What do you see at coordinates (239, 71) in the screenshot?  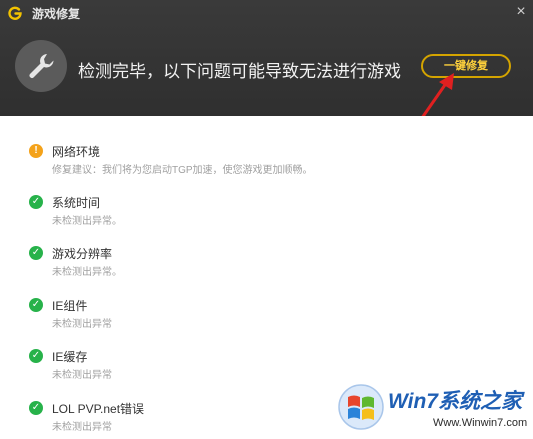 I see `scan-result-headline: 检测完毕，以下问题可能导致无法进行游戏` at bounding box center [239, 71].